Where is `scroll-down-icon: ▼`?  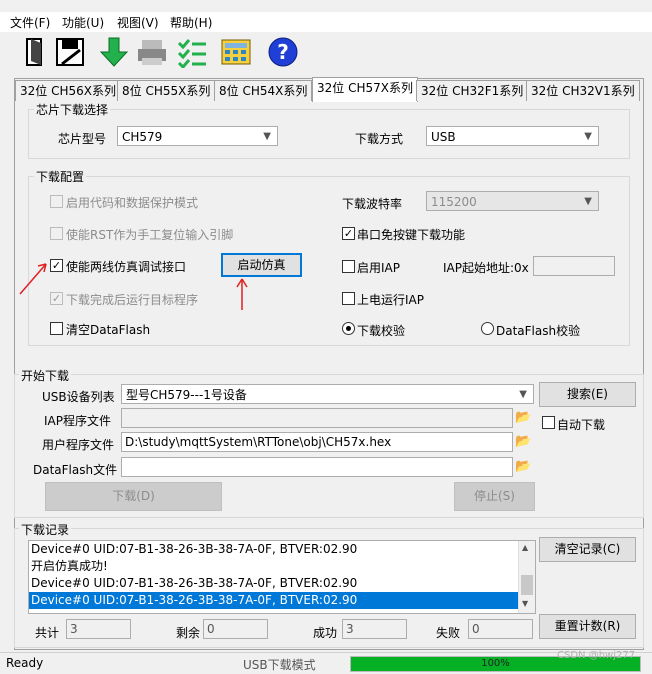 scroll-down-icon: ▼ is located at coordinates (525, 603).